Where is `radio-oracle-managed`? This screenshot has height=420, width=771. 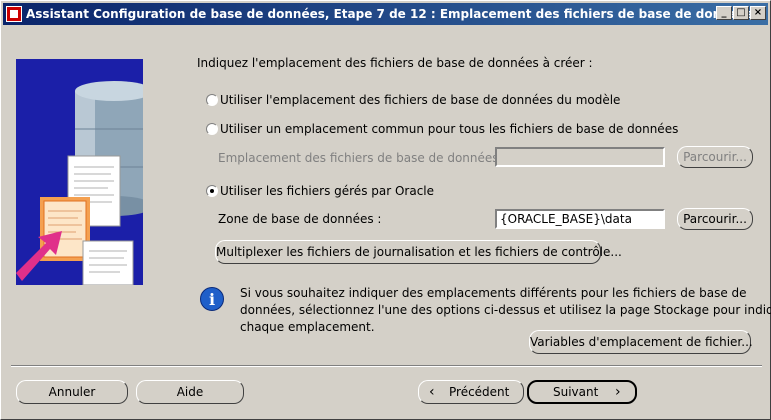
radio-oracle-managed is located at coordinates (212, 191).